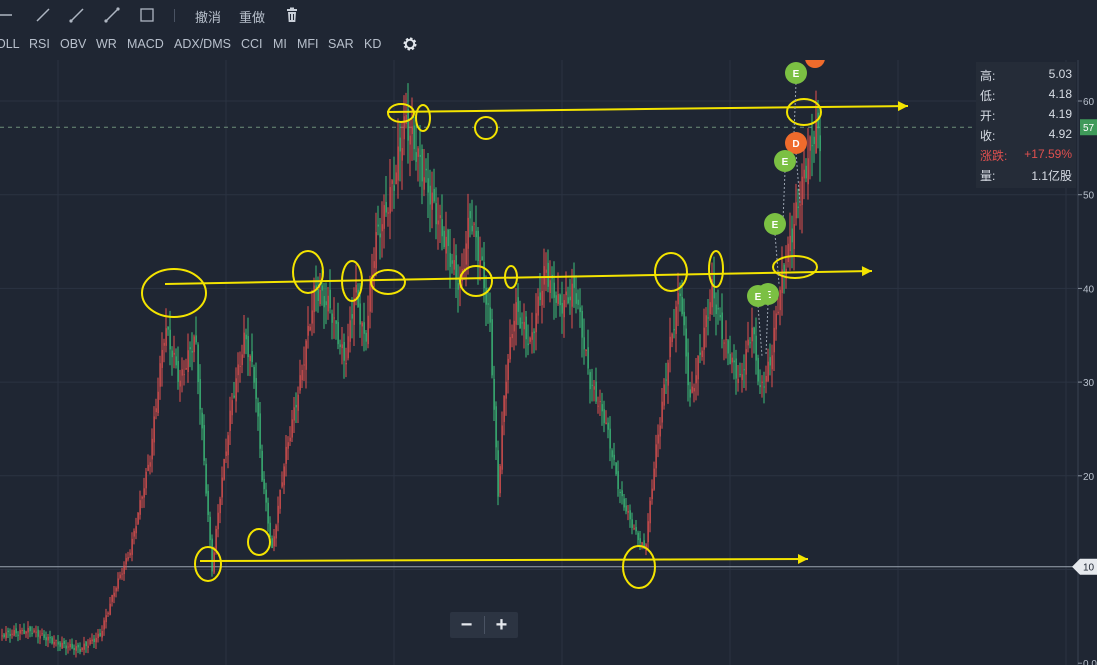 This screenshot has height=665, width=1097. I want to click on low-value: 4.18, so click(1060, 94).